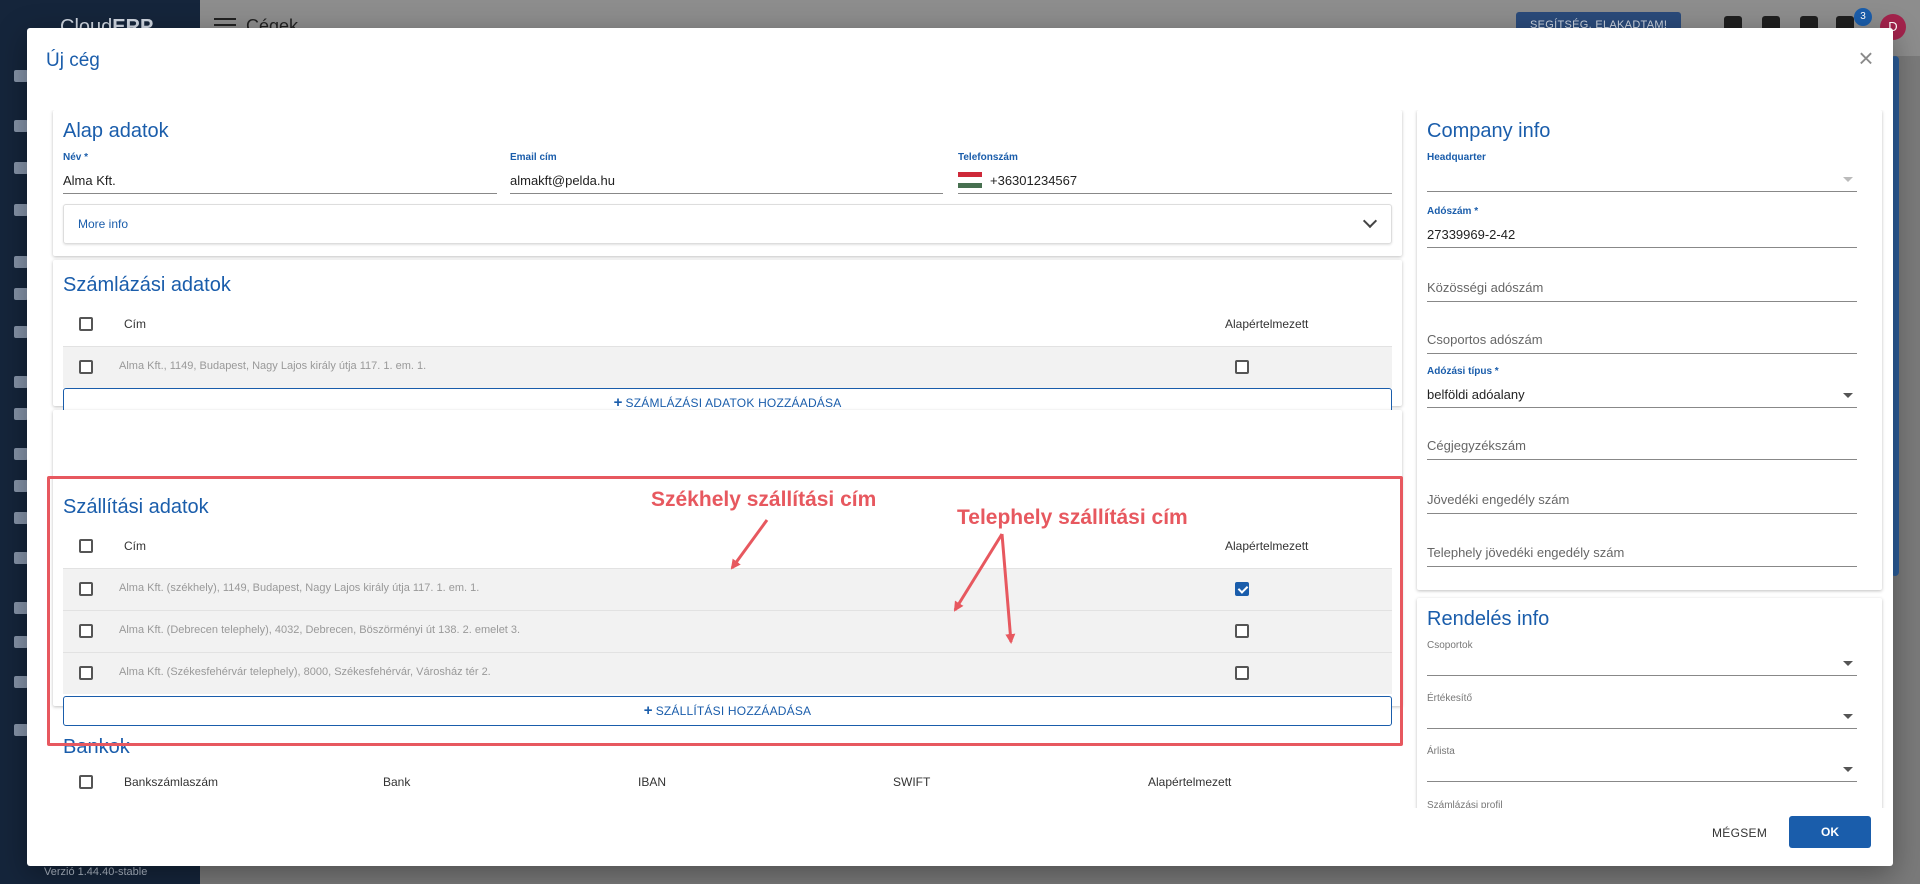 The image size is (1920, 884). What do you see at coordinates (135, 546) in the screenshot?
I see `shipping-col-address: Cím` at bounding box center [135, 546].